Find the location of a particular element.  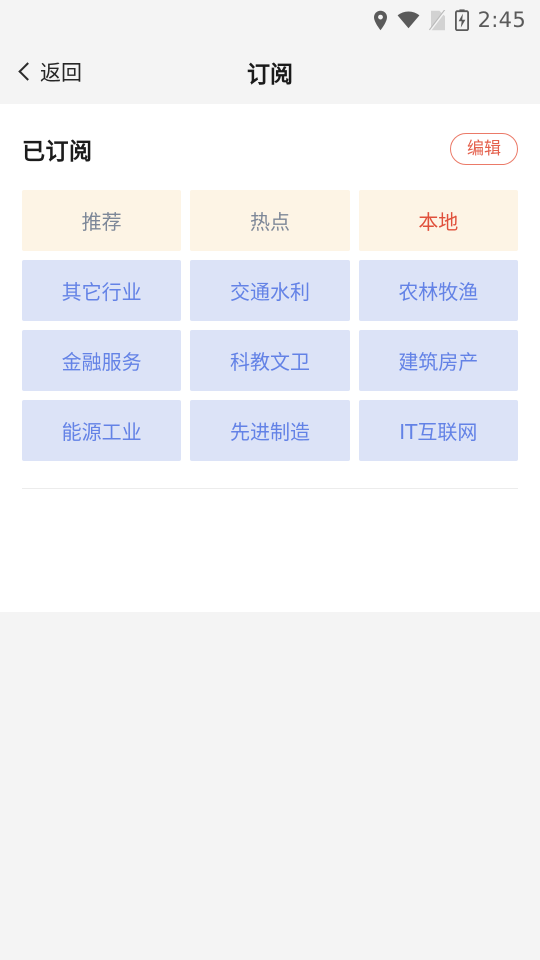

tile-construction-realestate: 建筑房产 is located at coordinates (438, 360).